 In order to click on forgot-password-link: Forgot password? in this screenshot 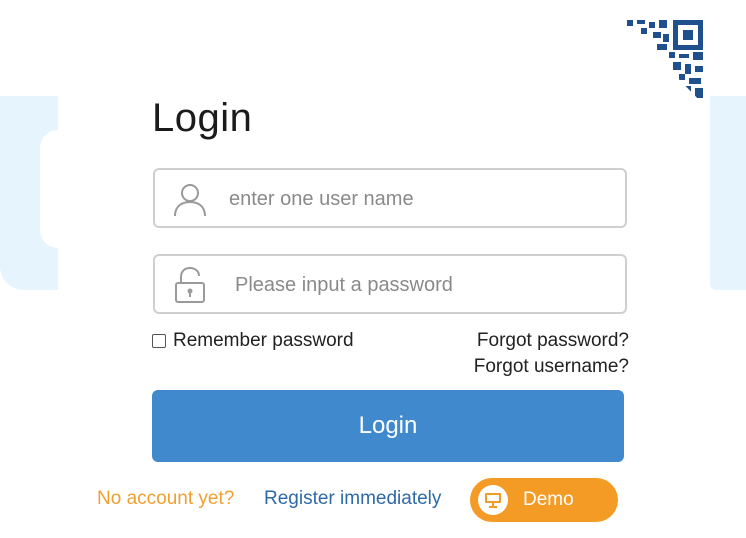, I will do `click(553, 341)`.